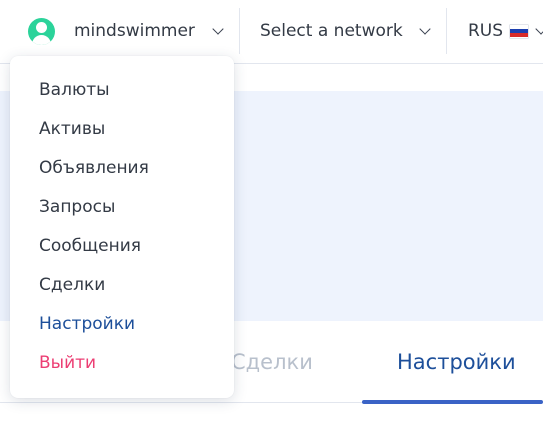  What do you see at coordinates (452, 402) in the screenshot?
I see `active-tab-indicator` at bounding box center [452, 402].